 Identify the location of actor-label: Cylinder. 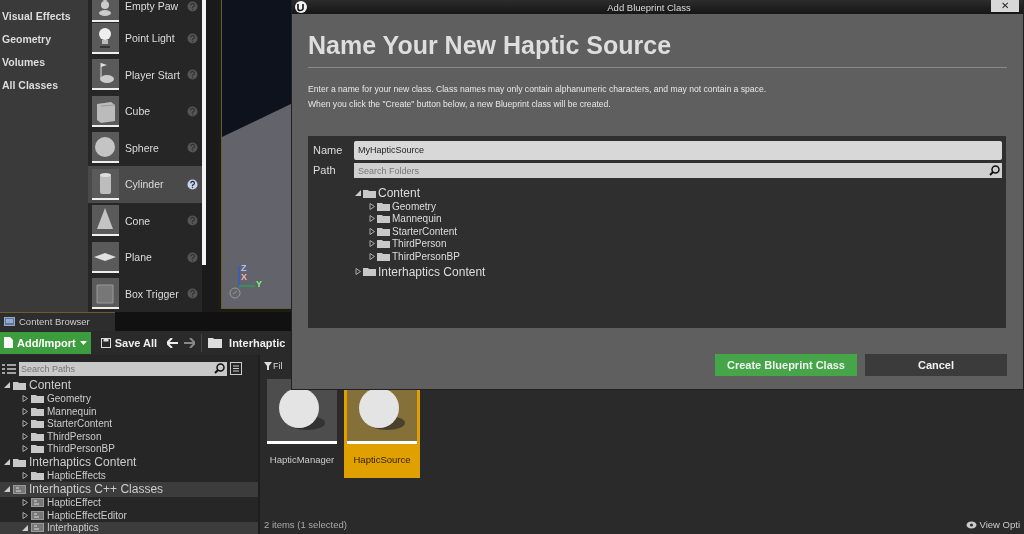
(145, 184).